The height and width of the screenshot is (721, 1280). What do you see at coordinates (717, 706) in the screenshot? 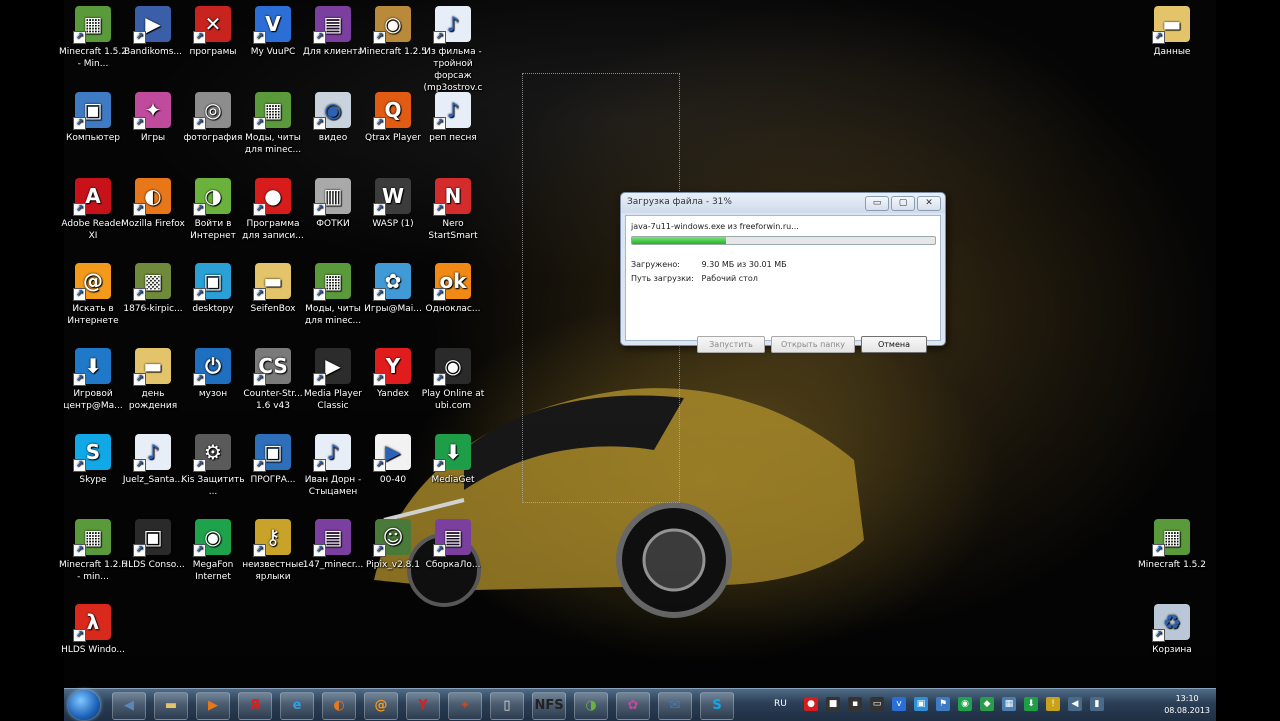
I see `skype-icon: S` at bounding box center [717, 706].